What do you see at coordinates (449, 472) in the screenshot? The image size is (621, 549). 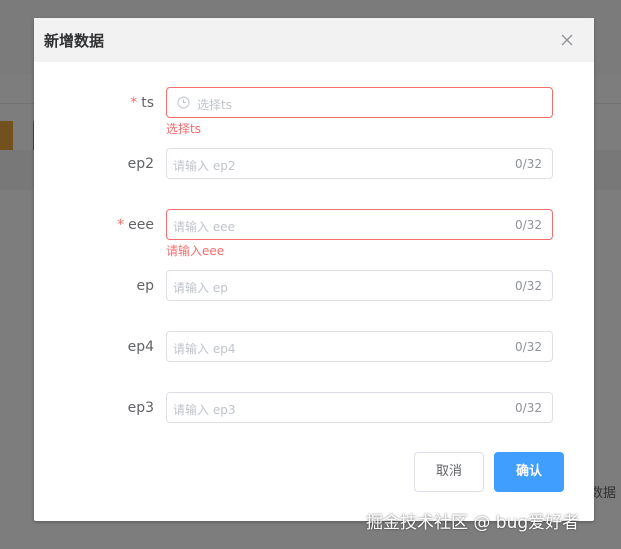 I see `cancel-button: 取消` at bounding box center [449, 472].